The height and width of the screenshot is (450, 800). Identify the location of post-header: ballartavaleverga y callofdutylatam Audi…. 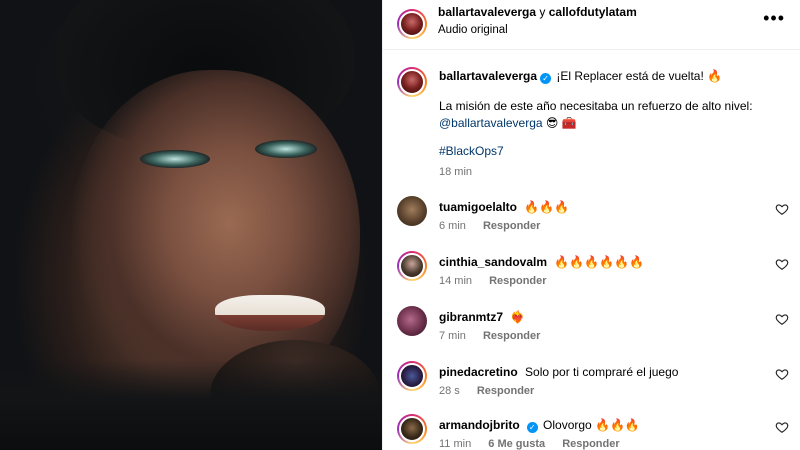
(591, 25).